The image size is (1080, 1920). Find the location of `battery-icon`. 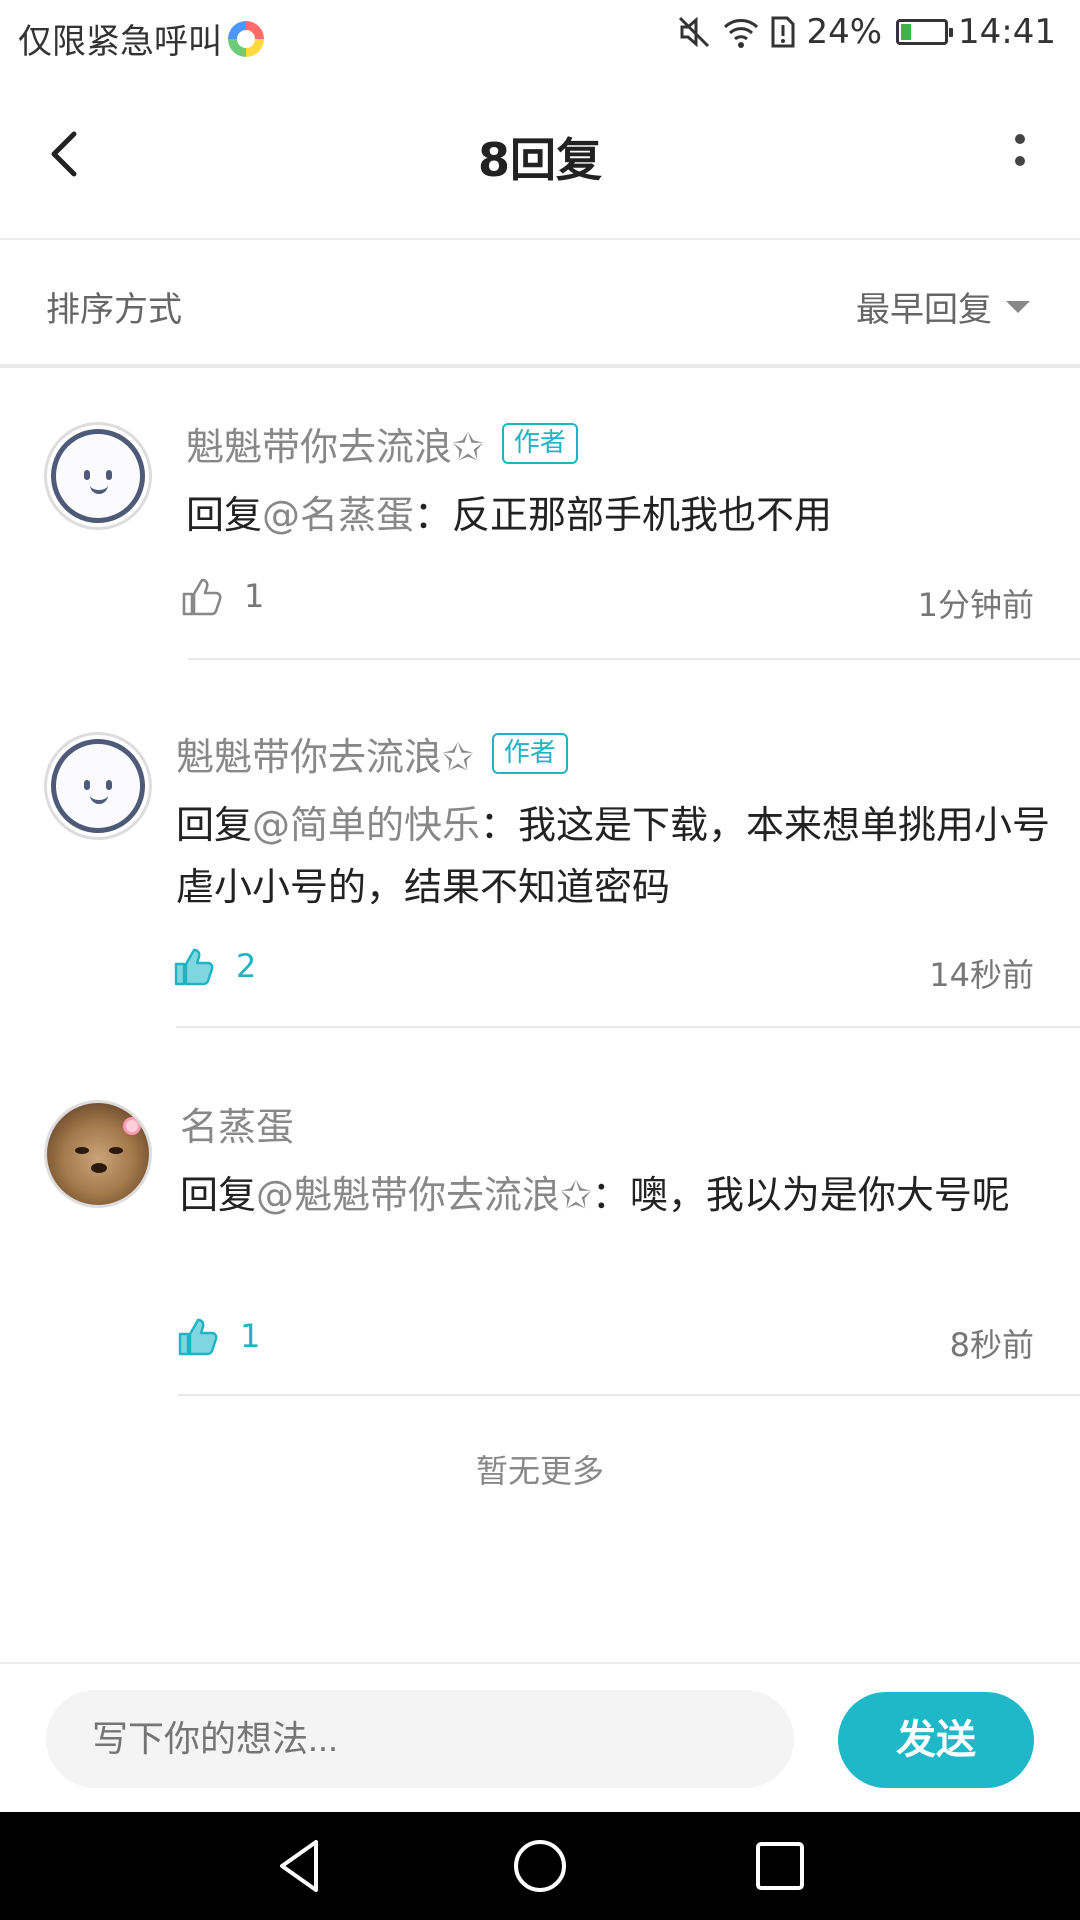

battery-icon is located at coordinates (925, 32).